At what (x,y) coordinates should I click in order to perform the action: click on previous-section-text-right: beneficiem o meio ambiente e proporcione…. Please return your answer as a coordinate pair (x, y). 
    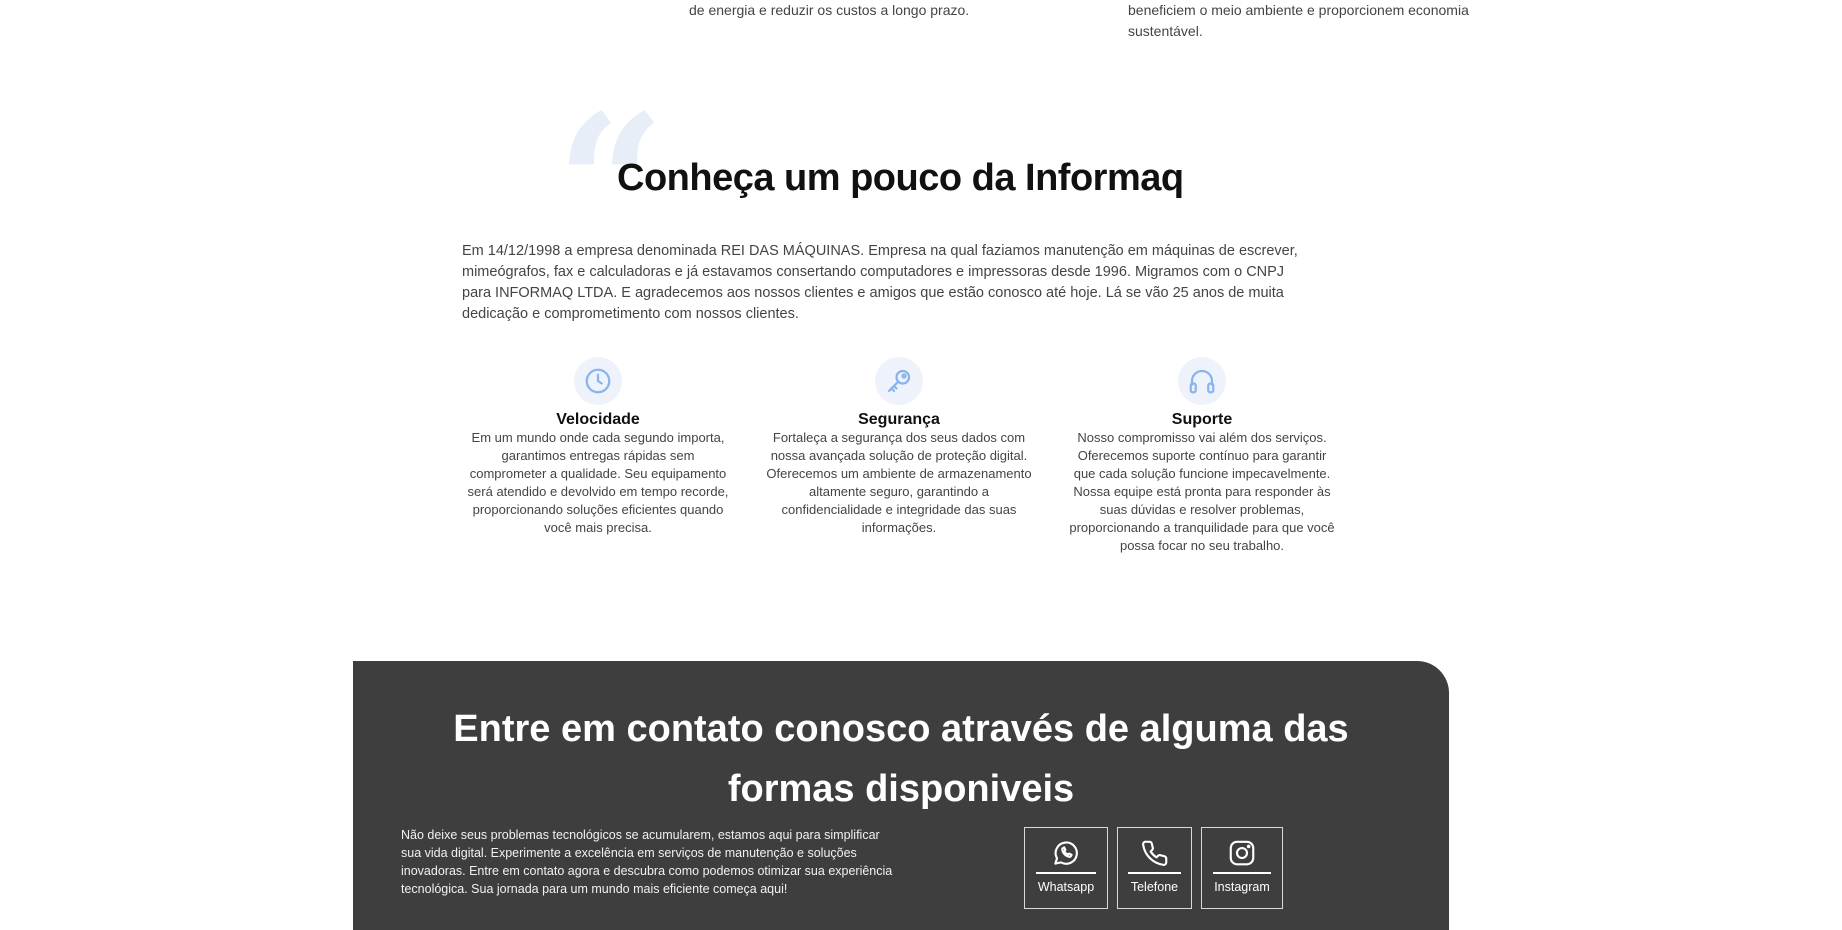
    Looking at the image, I should click on (1298, 20).